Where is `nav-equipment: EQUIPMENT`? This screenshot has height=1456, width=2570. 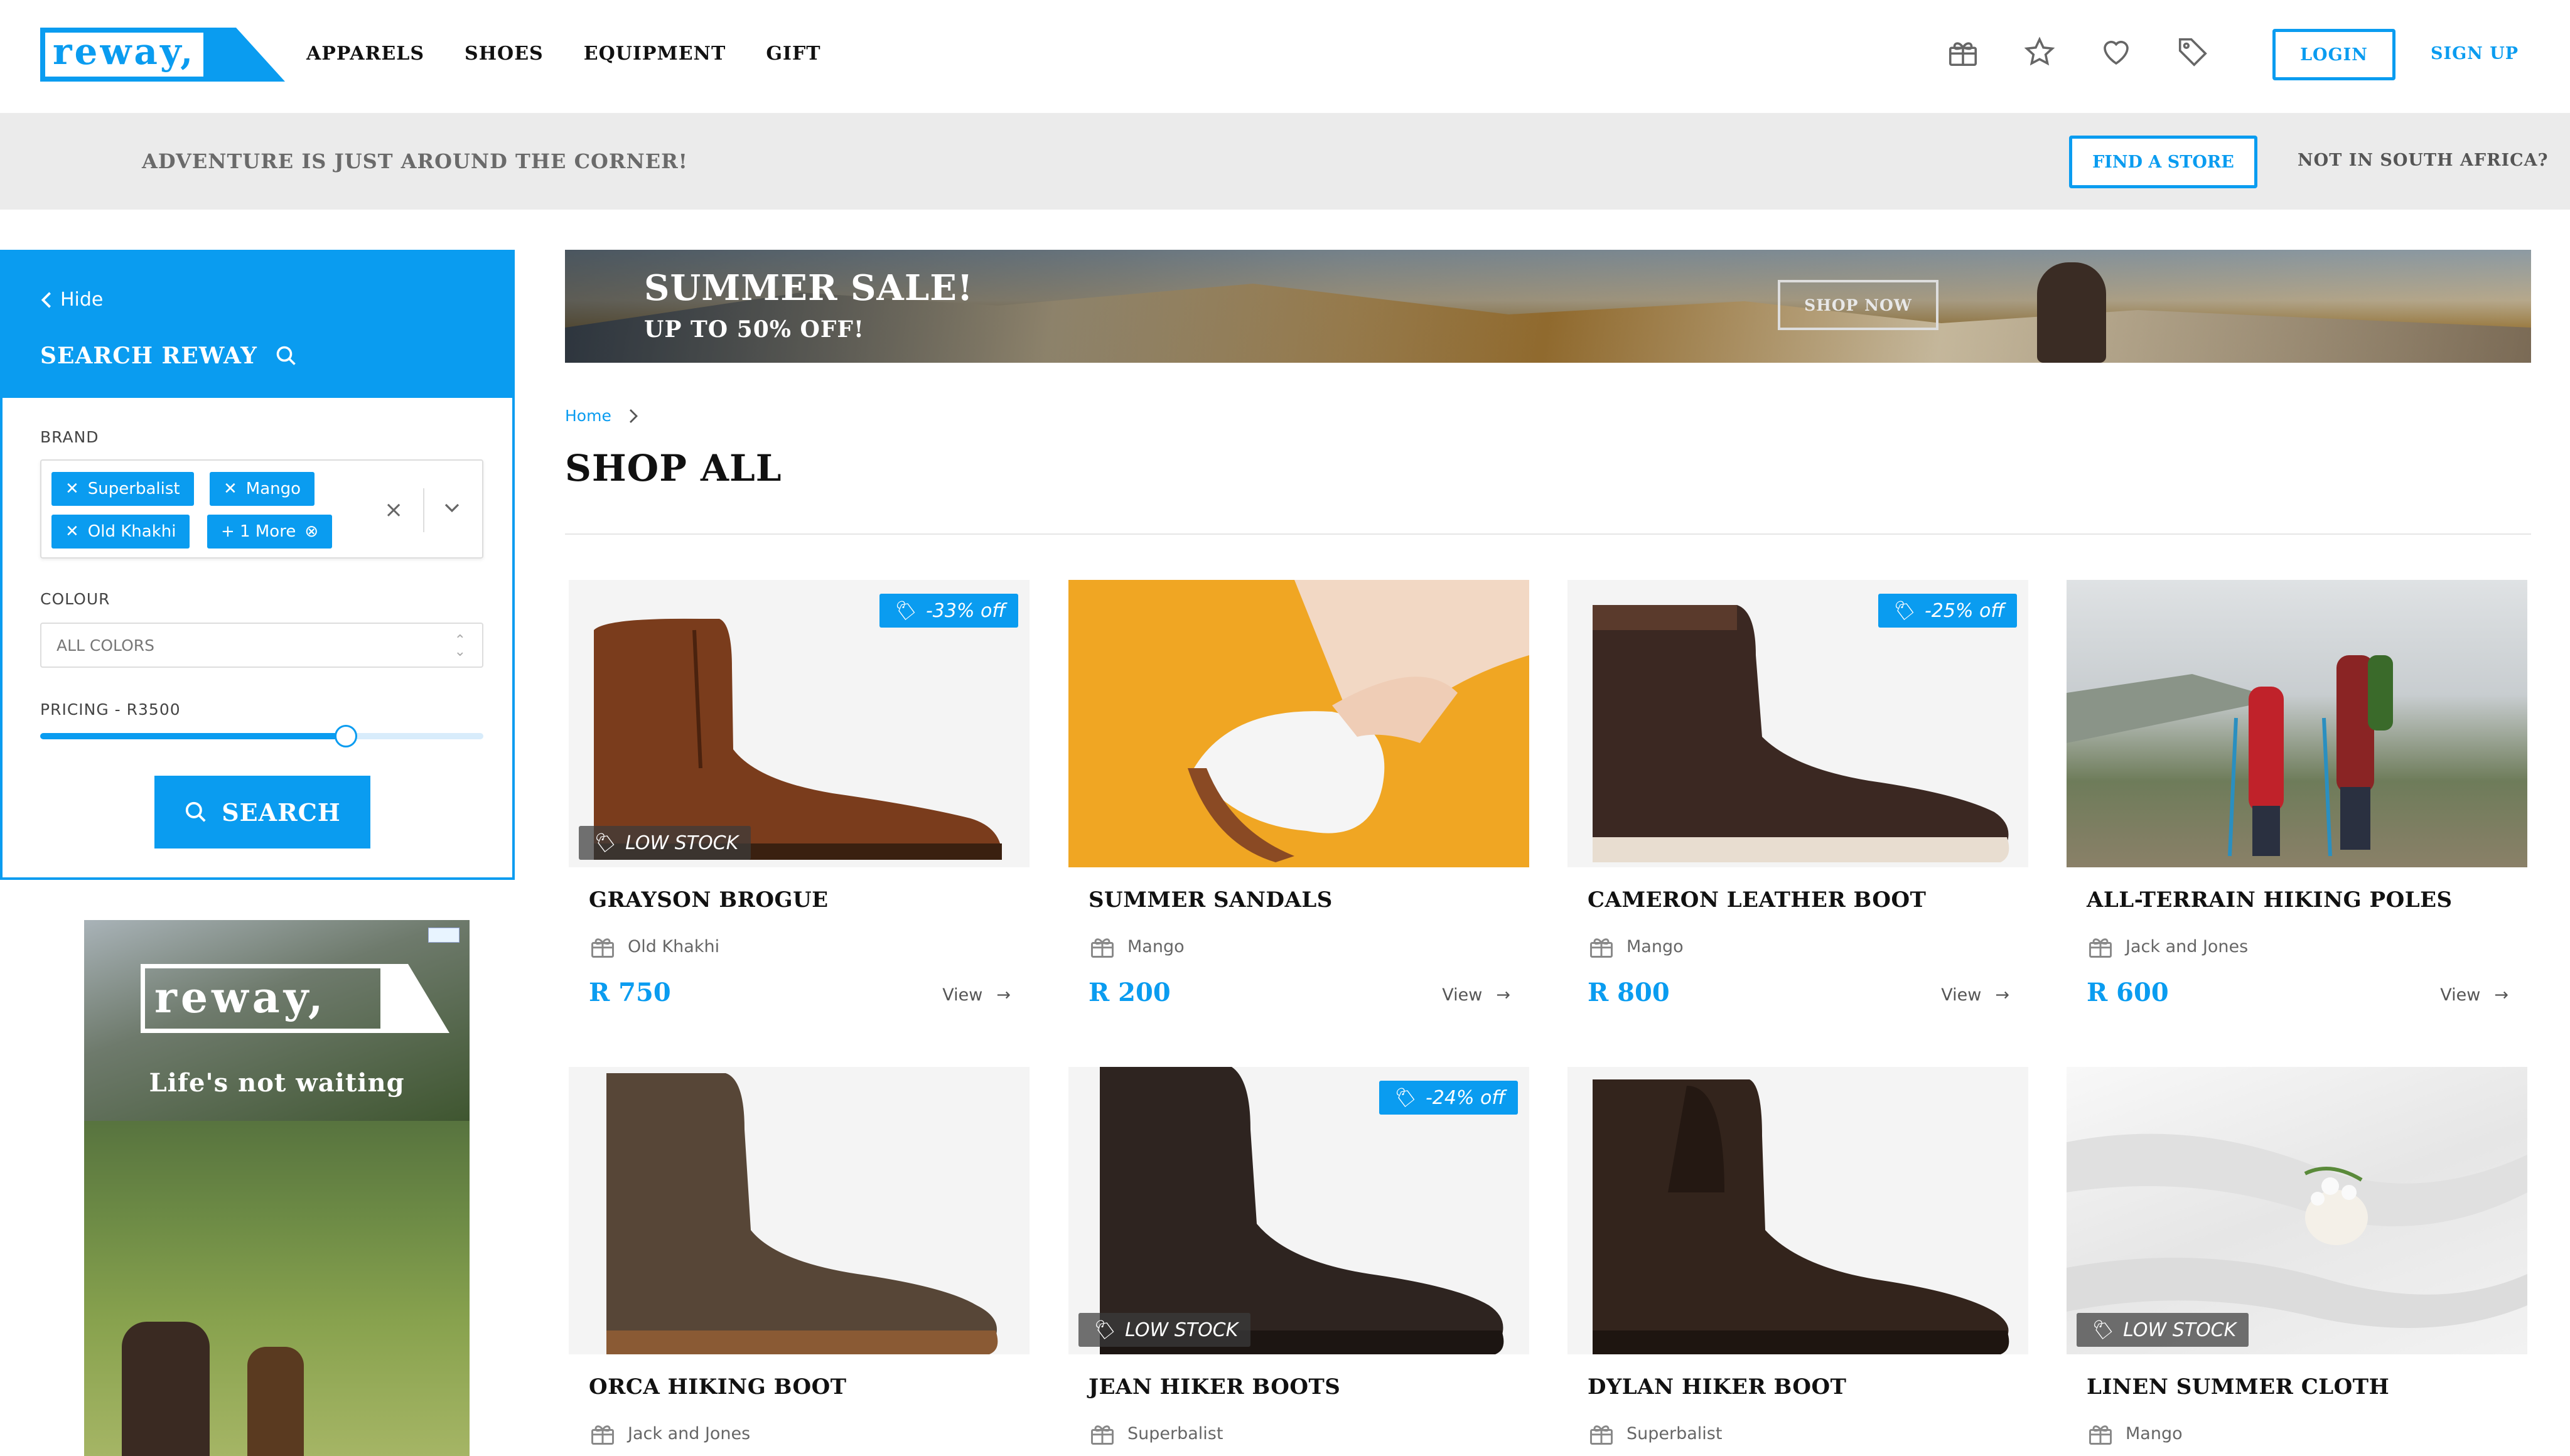
nav-equipment: EQUIPMENT is located at coordinates (655, 54).